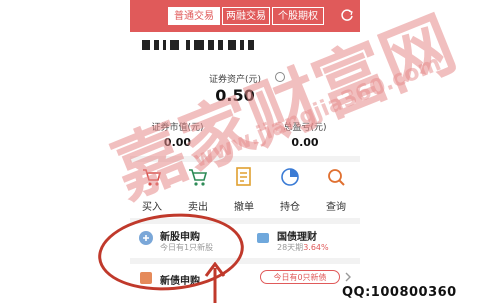 The height and width of the screenshot is (305, 499). Describe the element at coordinates (336, 189) in the screenshot. I see `query-button: 查询` at that location.